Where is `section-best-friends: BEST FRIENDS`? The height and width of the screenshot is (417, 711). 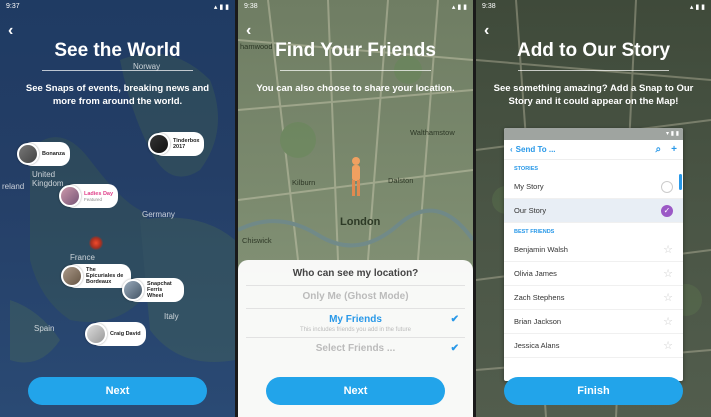 section-best-friends: BEST FRIENDS is located at coordinates (534, 232).